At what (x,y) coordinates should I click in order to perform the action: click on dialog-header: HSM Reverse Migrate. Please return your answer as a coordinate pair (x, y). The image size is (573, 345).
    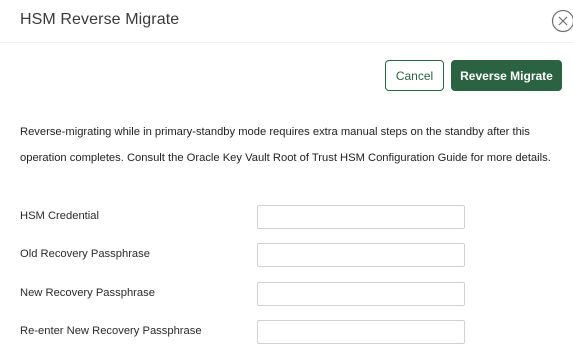
    Looking at the image, I should click on (286, 21).